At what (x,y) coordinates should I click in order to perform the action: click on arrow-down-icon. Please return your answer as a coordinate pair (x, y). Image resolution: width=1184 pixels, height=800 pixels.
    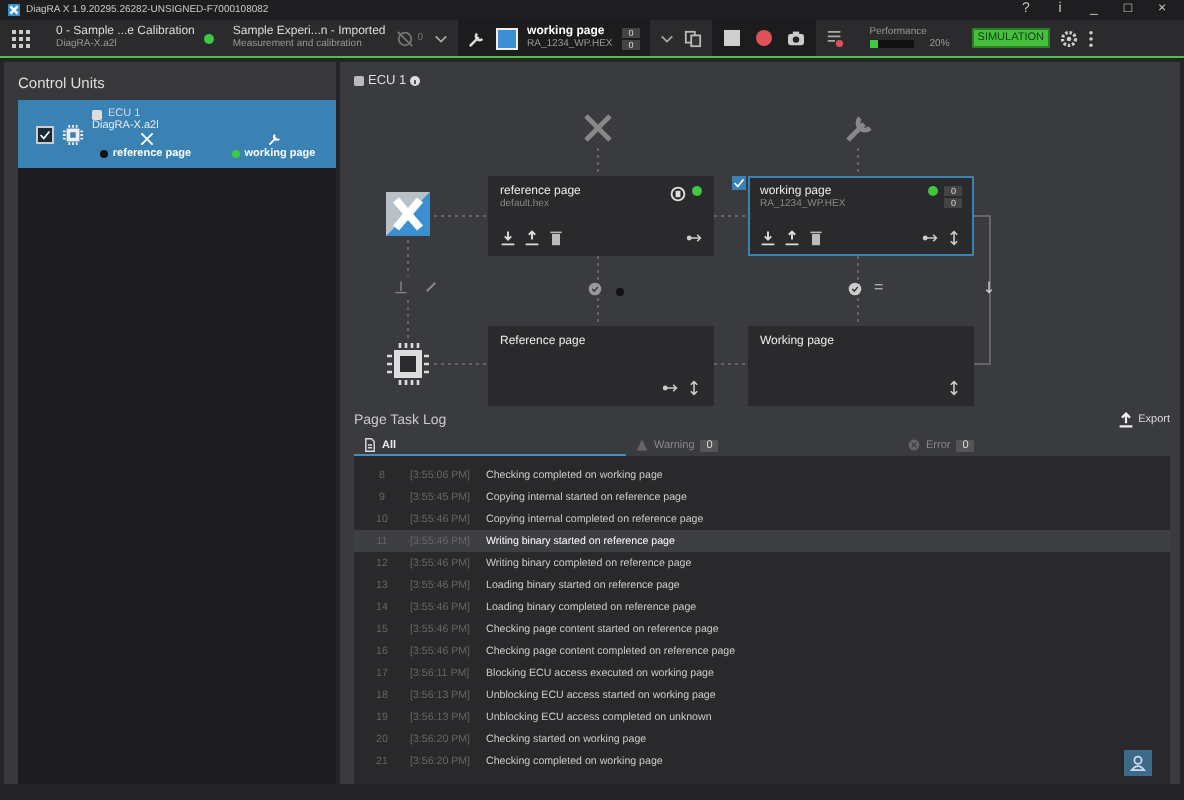
    Looking at the image, I should click on (989, 287).